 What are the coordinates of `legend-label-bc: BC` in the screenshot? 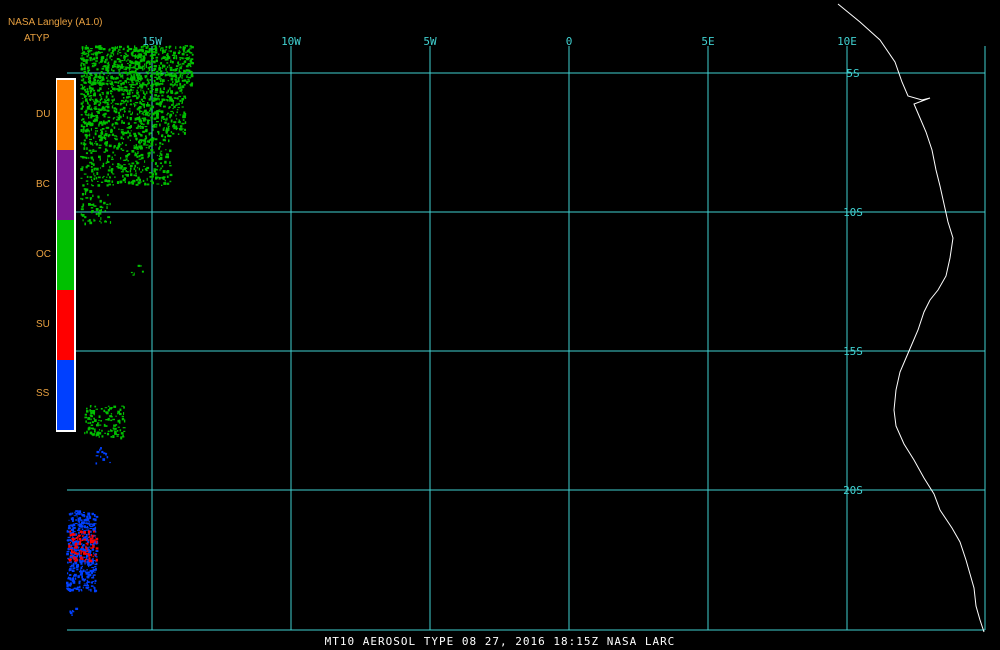 It's located at (43, 184).